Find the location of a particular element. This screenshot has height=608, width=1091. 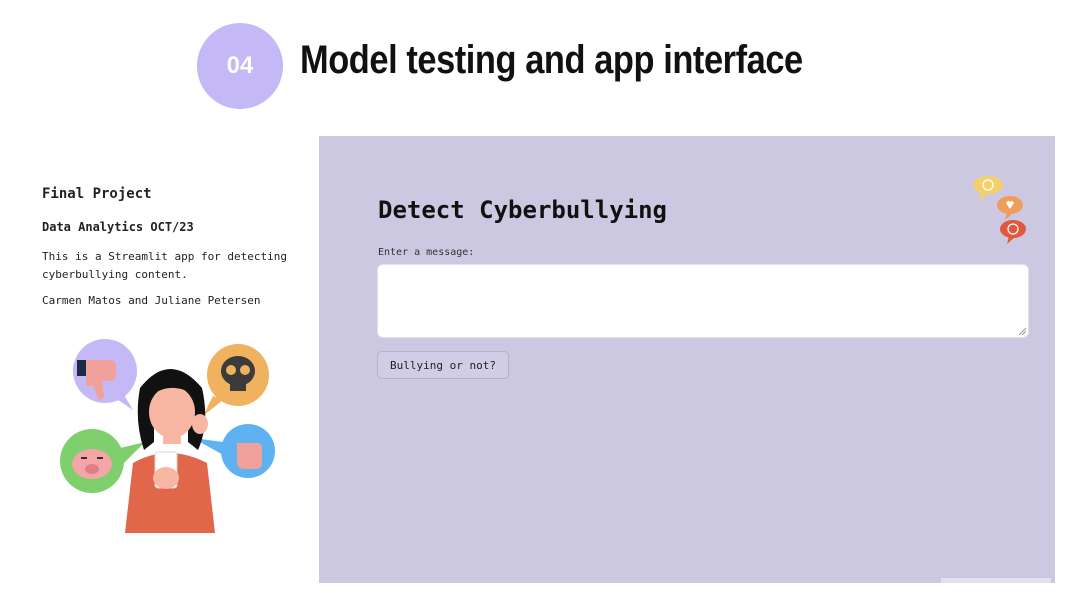

cyberbullying-illustration is located at coordinates (167, 436).